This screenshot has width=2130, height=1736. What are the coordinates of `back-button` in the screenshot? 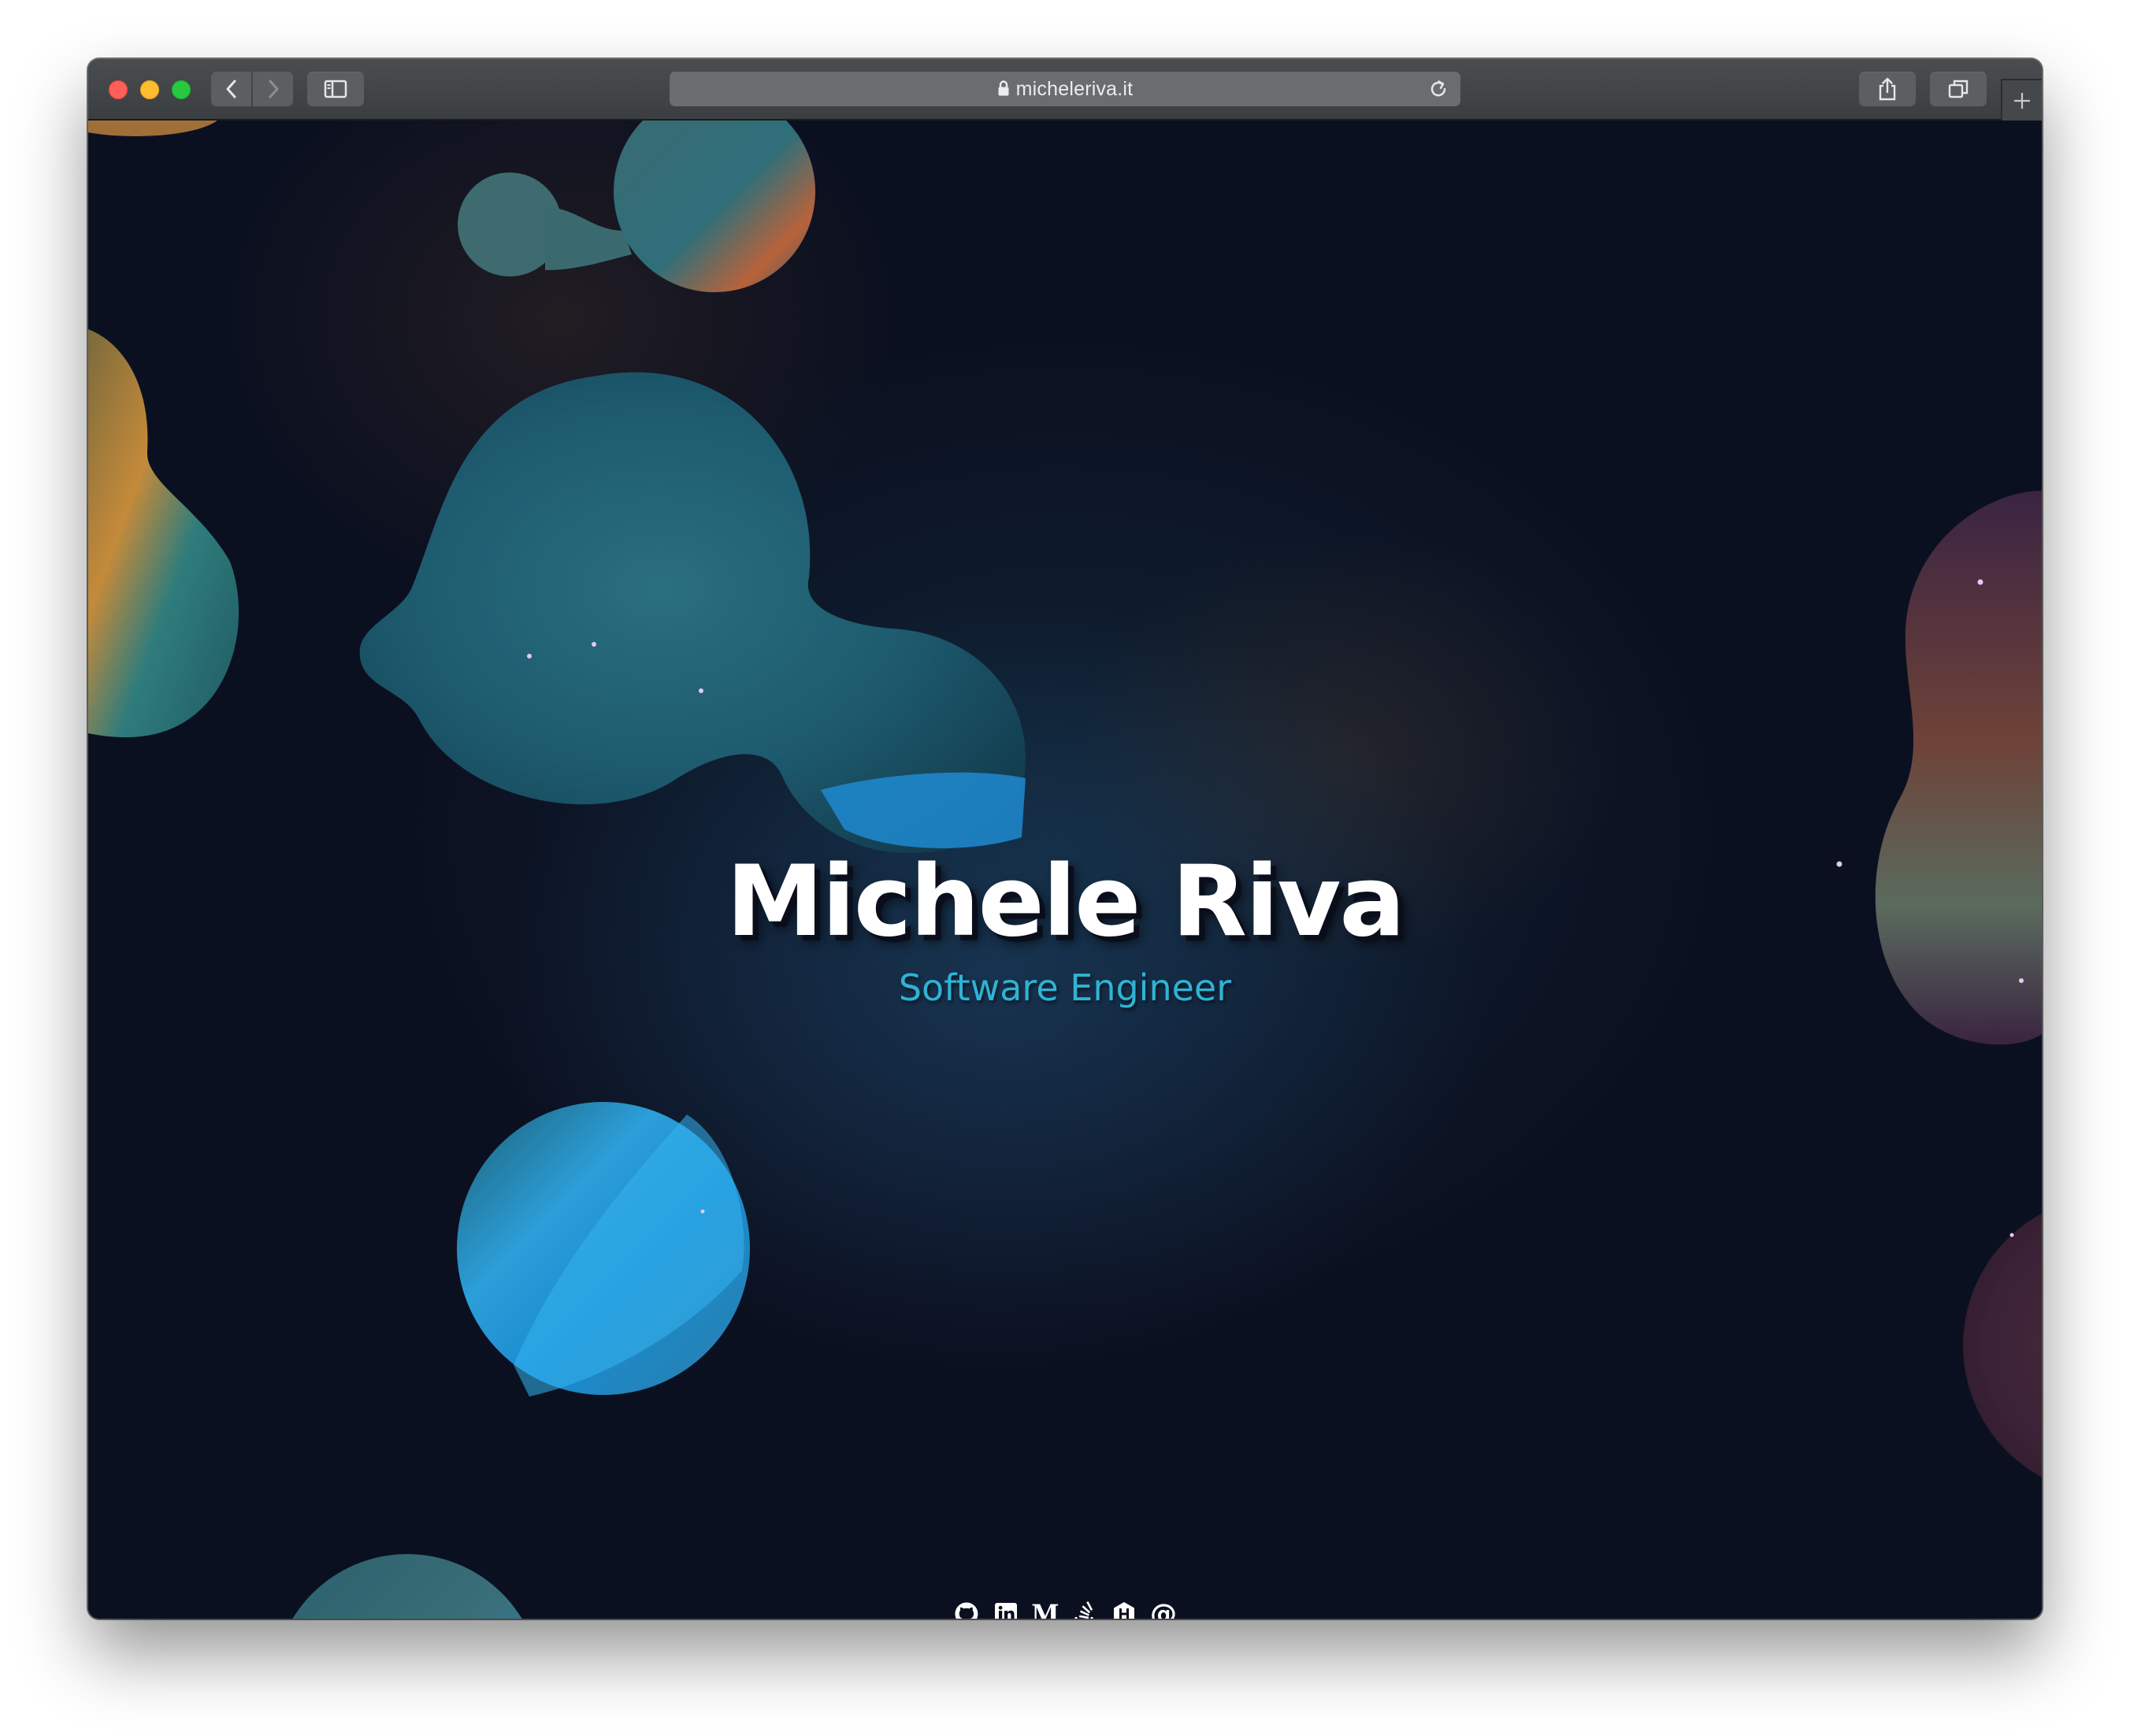 It's located at (231, 89).